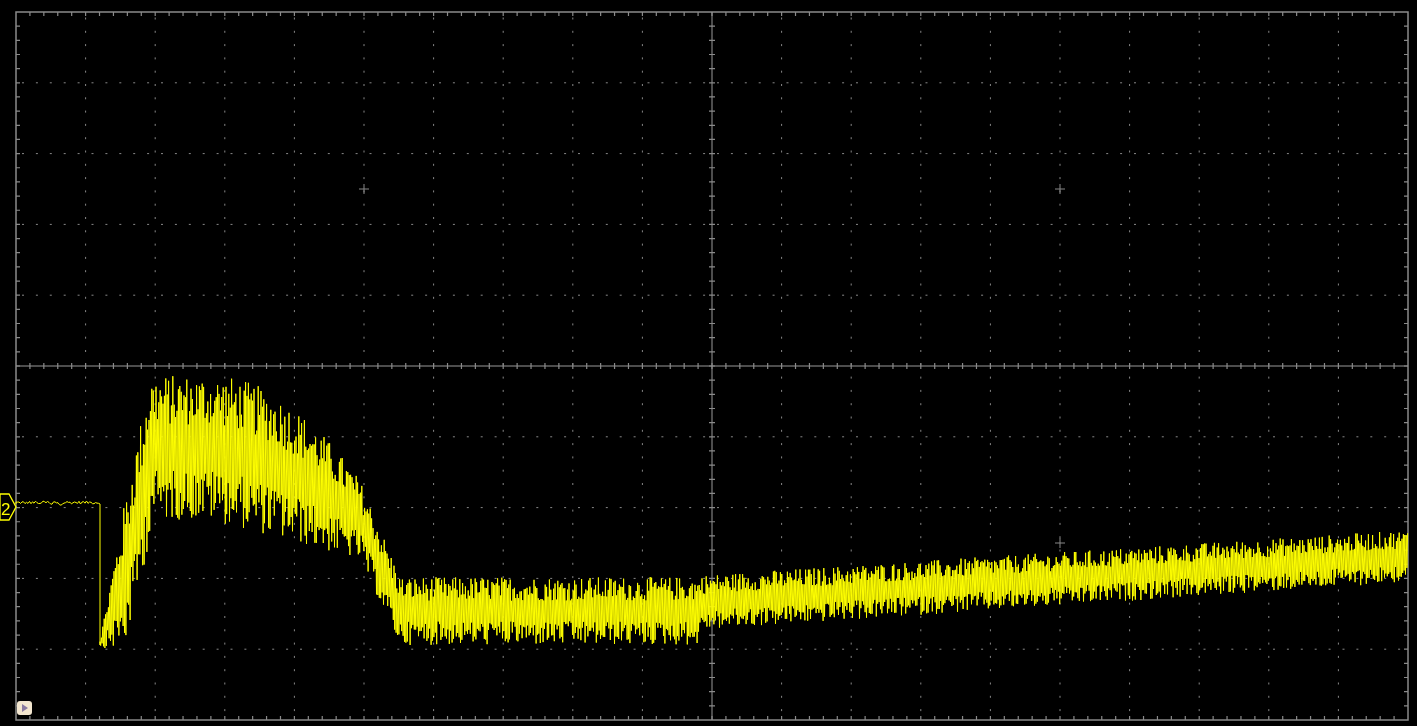  What do you see at coordinates (24, 708) in the screenshot?
I see `play-icon` at bounding box center [24, 708].